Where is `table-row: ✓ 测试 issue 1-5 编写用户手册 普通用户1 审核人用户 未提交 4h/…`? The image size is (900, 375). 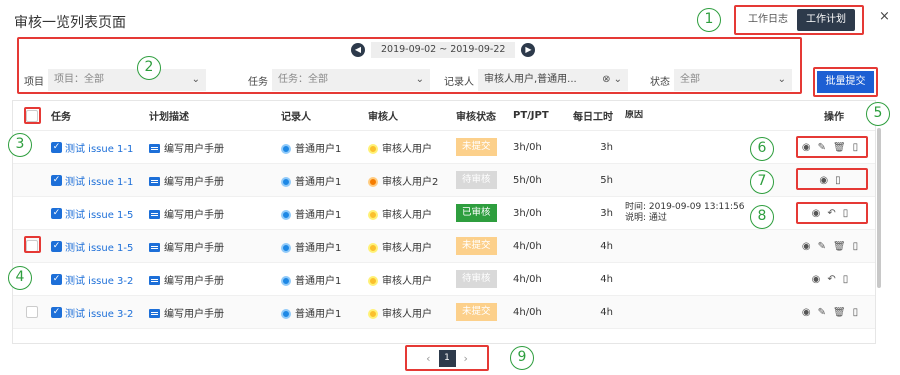 table-row: ✓ 测试 issue 1-5 编写用户手册 普通用户1 审核人用户 未提交 4h/… is located at coordinates (444, 246).